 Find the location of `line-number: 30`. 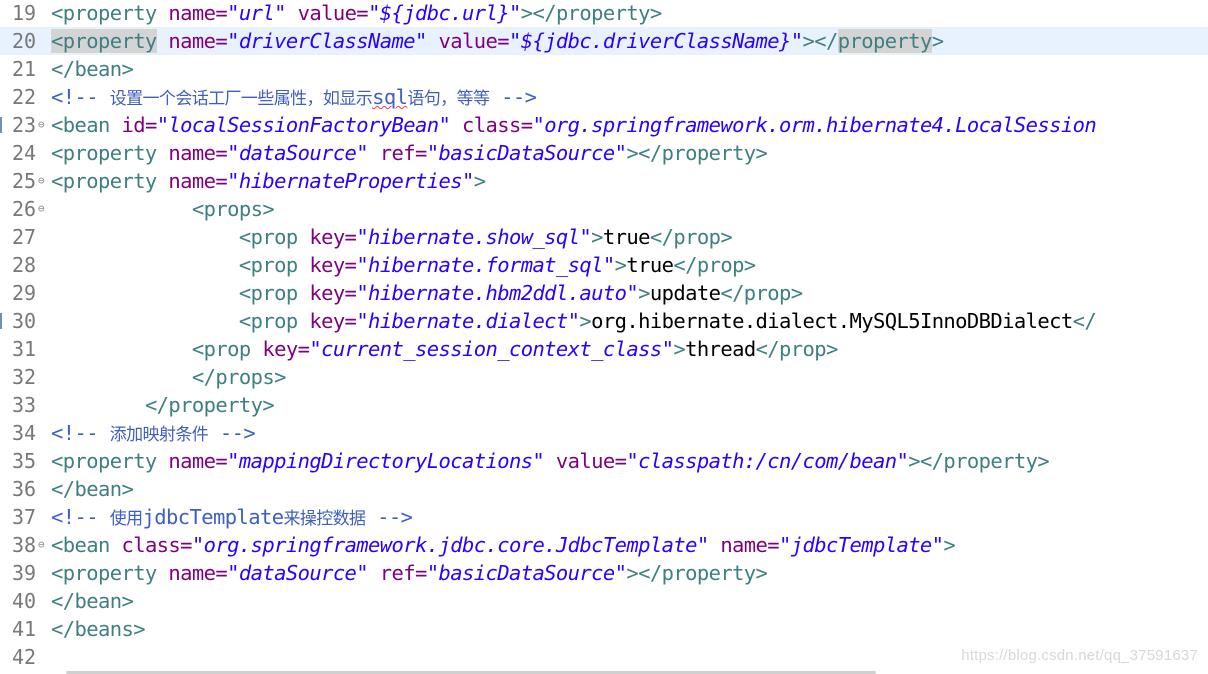

line-number: 30 is located at coordinates (24, 321).